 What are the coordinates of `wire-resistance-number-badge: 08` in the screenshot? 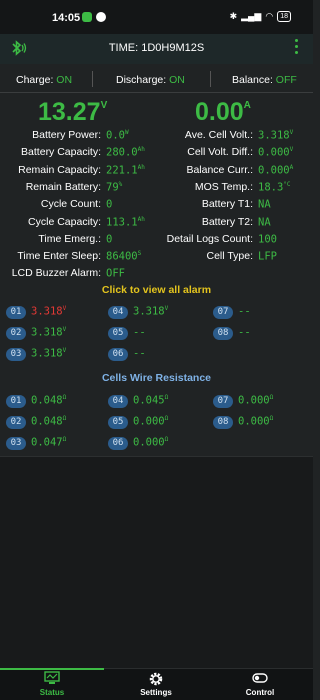 It's located at (223, 422).